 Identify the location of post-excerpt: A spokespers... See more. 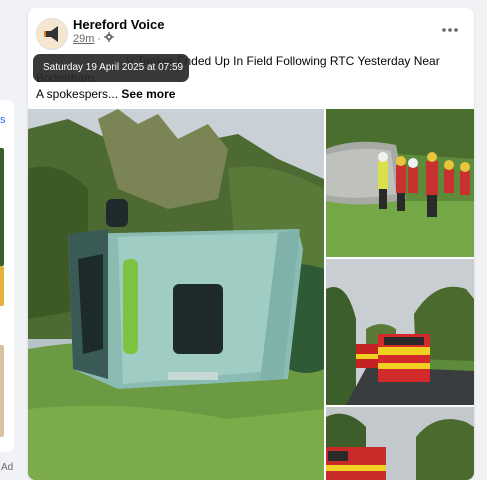
(105, 94).